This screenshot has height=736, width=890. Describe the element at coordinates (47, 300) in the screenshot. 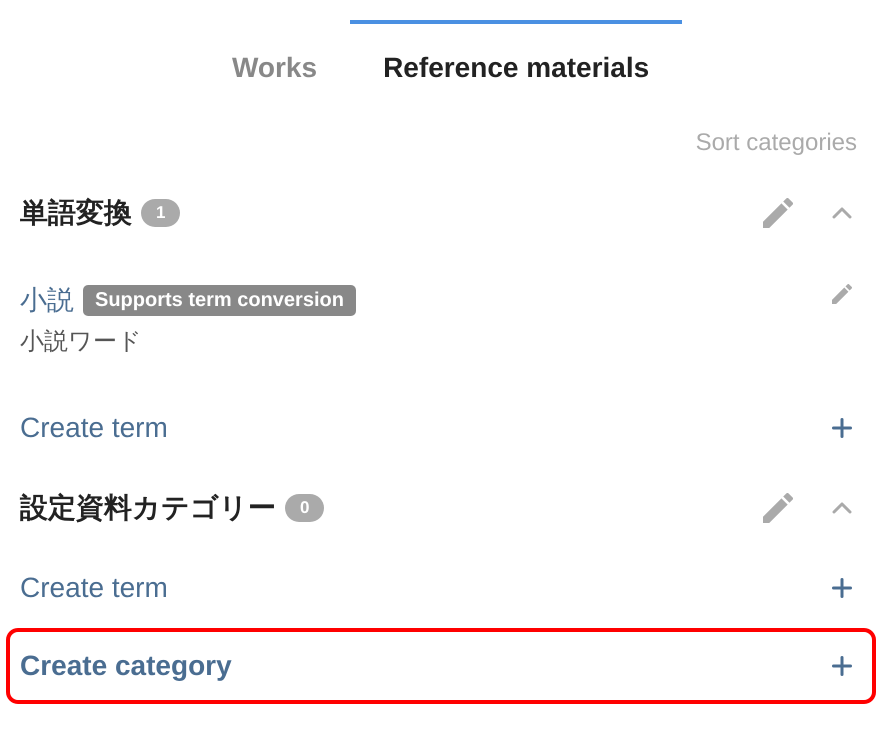

I see `term-link: 小説` at that location.